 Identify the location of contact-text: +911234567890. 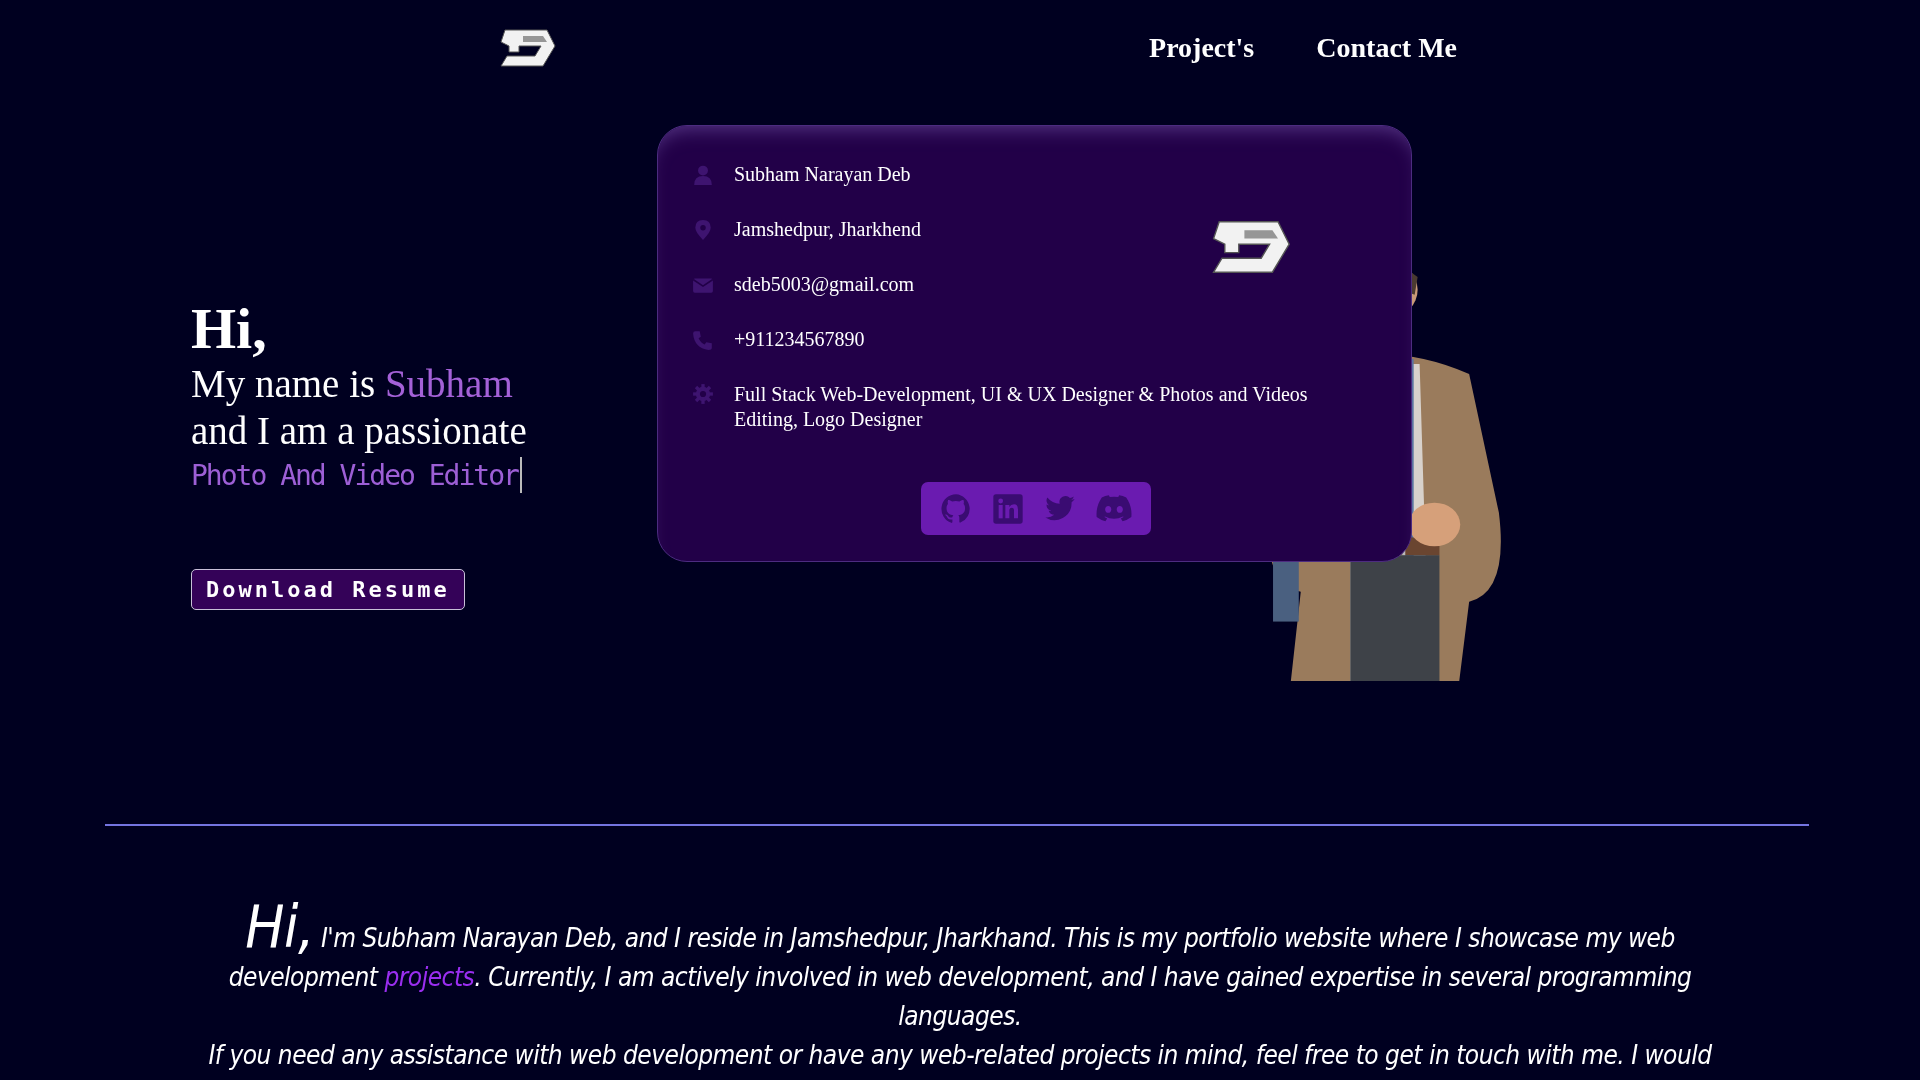
(799, 339).